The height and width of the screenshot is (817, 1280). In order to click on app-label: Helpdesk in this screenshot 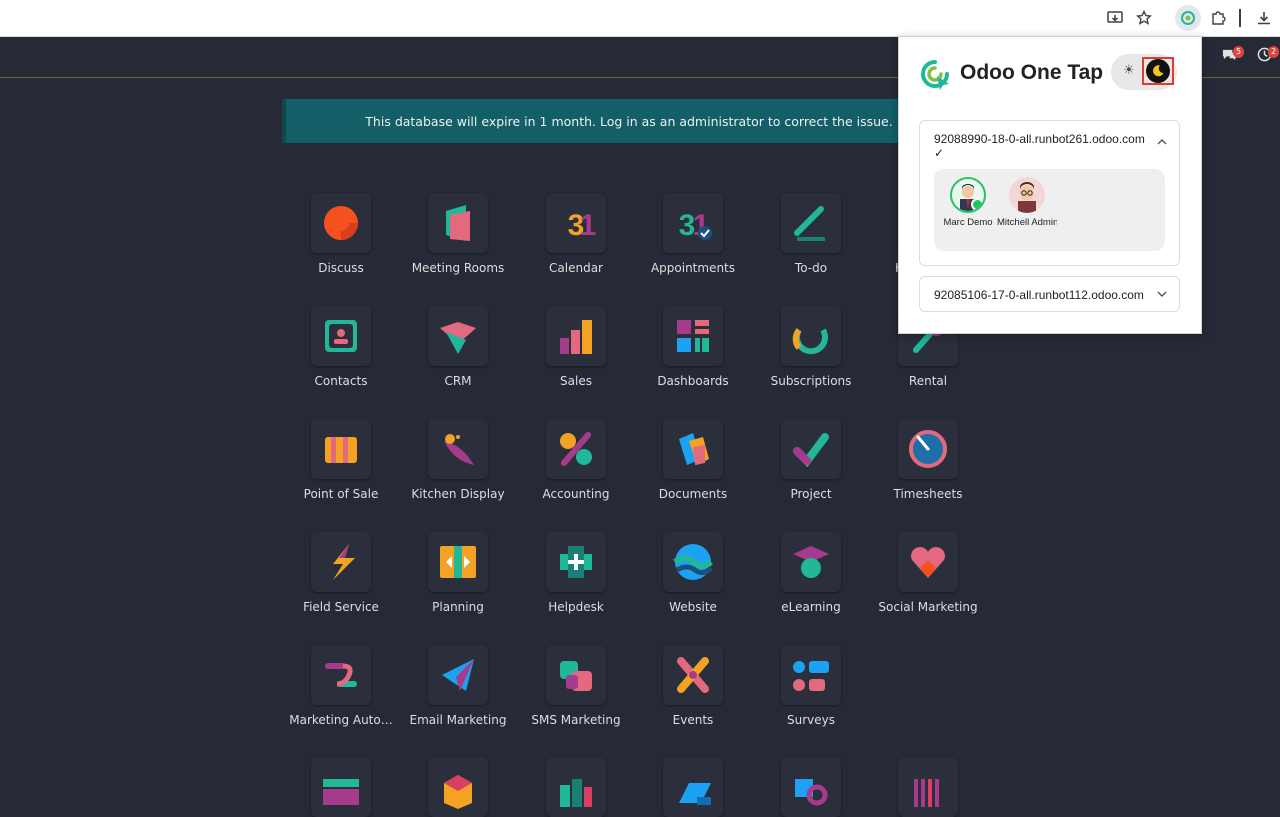, I will do `click(576, 607)`.